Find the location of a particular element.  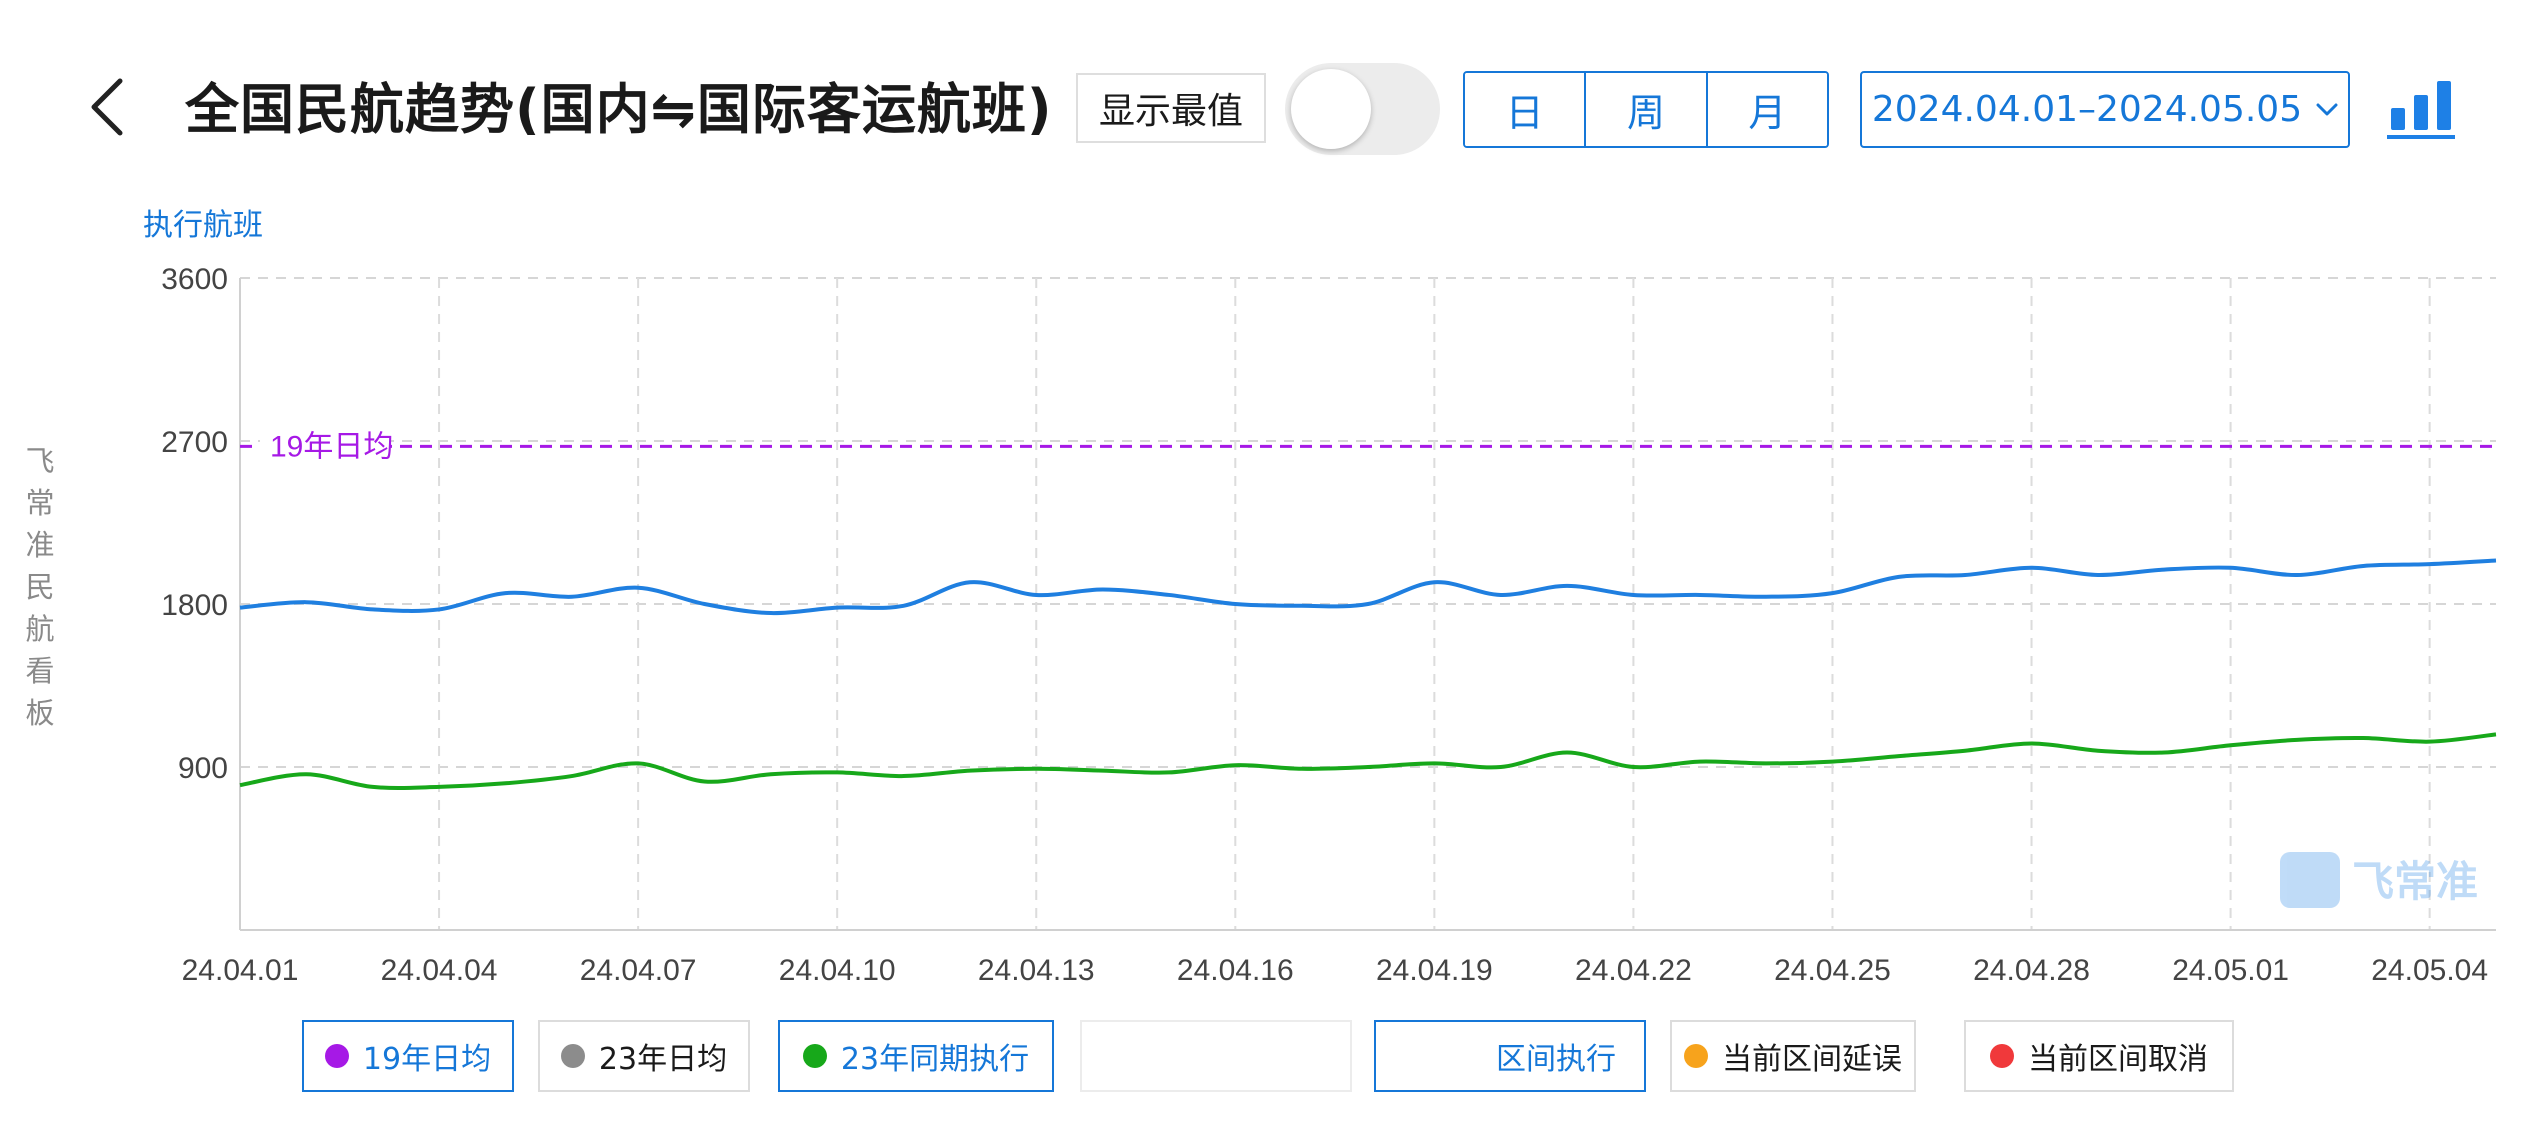

back-button is located at coordinates (107, 107).